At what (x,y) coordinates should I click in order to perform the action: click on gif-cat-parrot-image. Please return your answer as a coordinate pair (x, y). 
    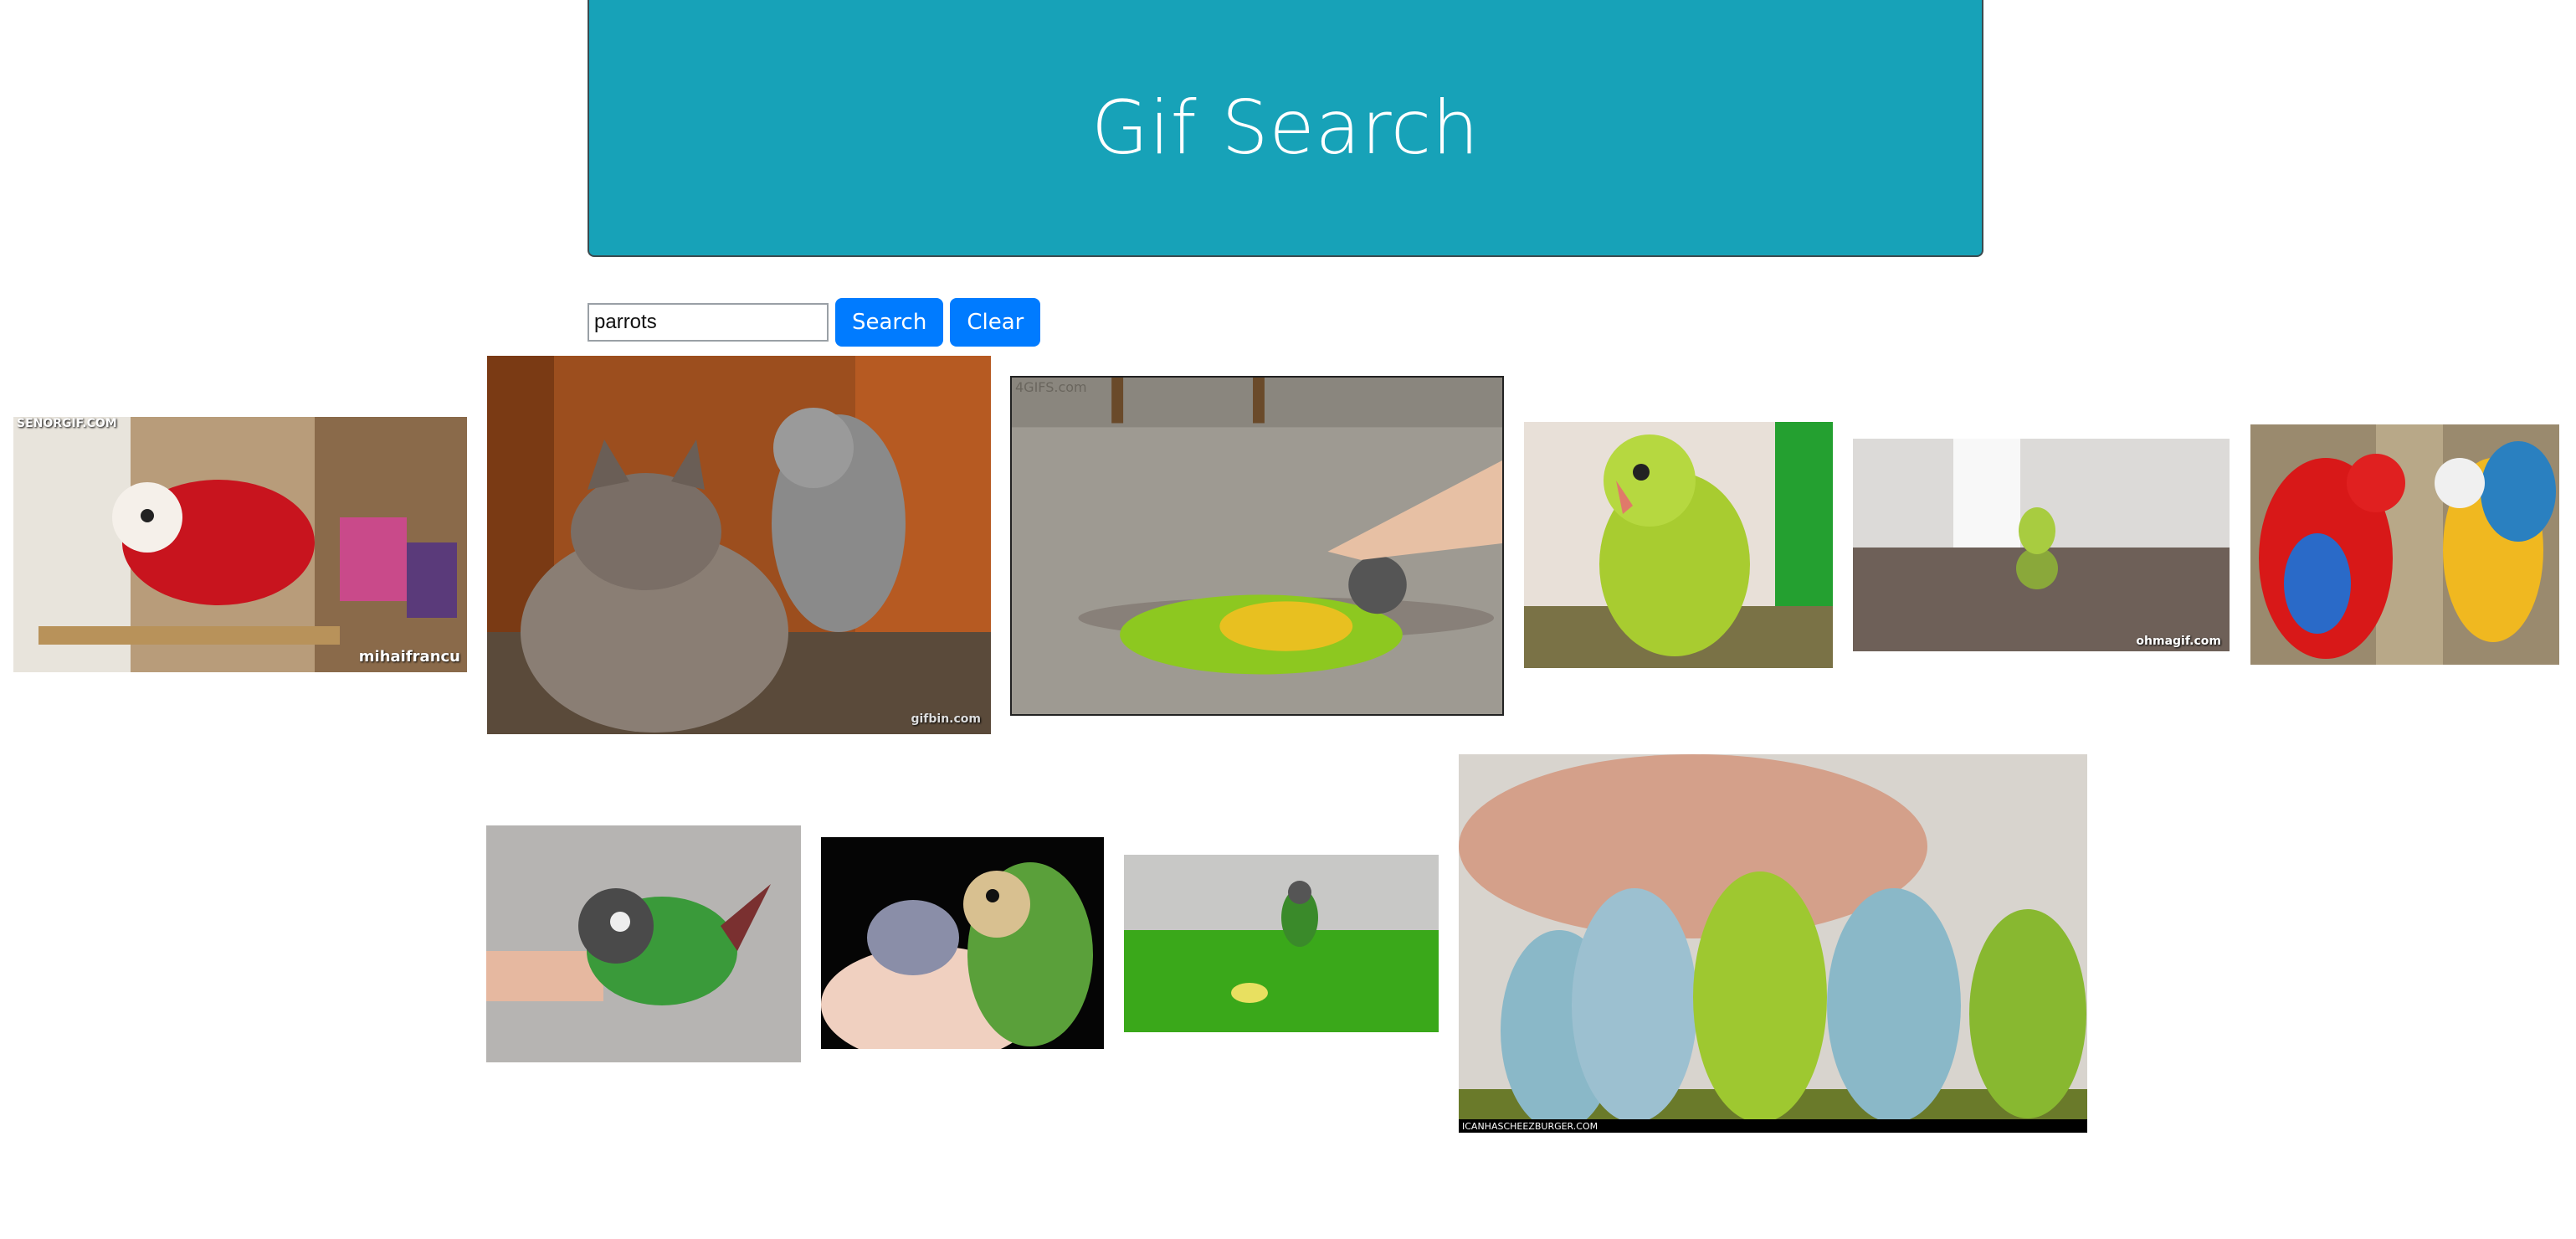
    Looking at the image, I should click on (739, 545).